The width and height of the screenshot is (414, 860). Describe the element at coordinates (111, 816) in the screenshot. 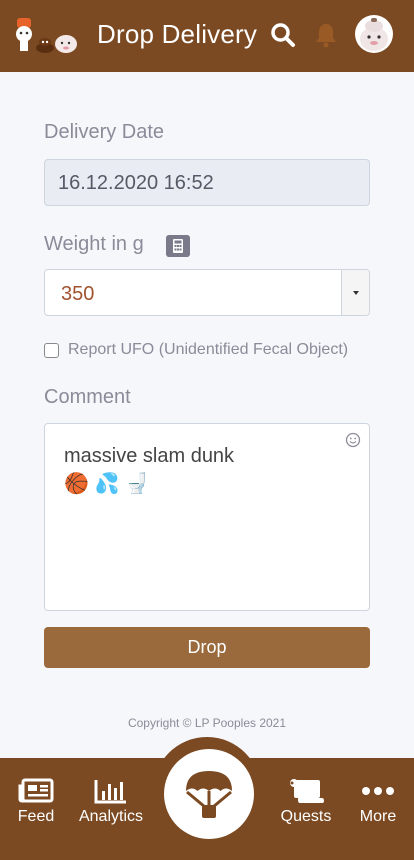

I see `nav-analytics-label: Analytics` at that location.